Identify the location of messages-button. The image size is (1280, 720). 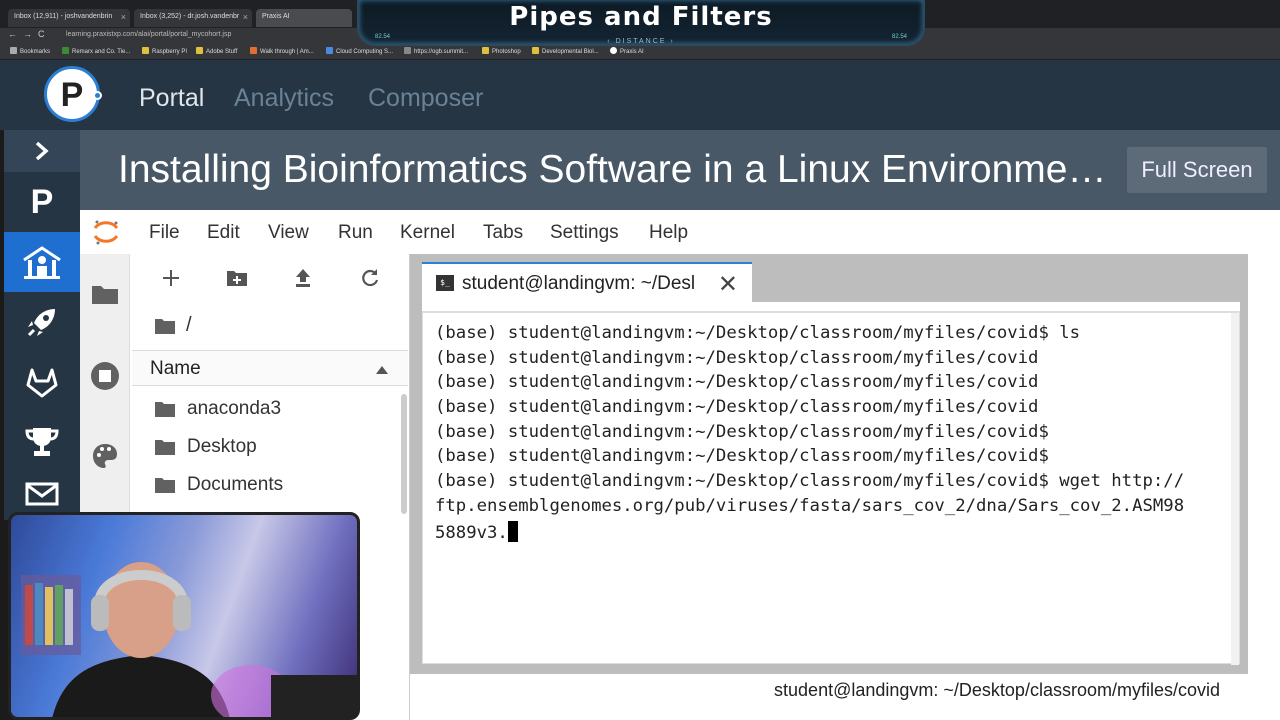
(42, 494).